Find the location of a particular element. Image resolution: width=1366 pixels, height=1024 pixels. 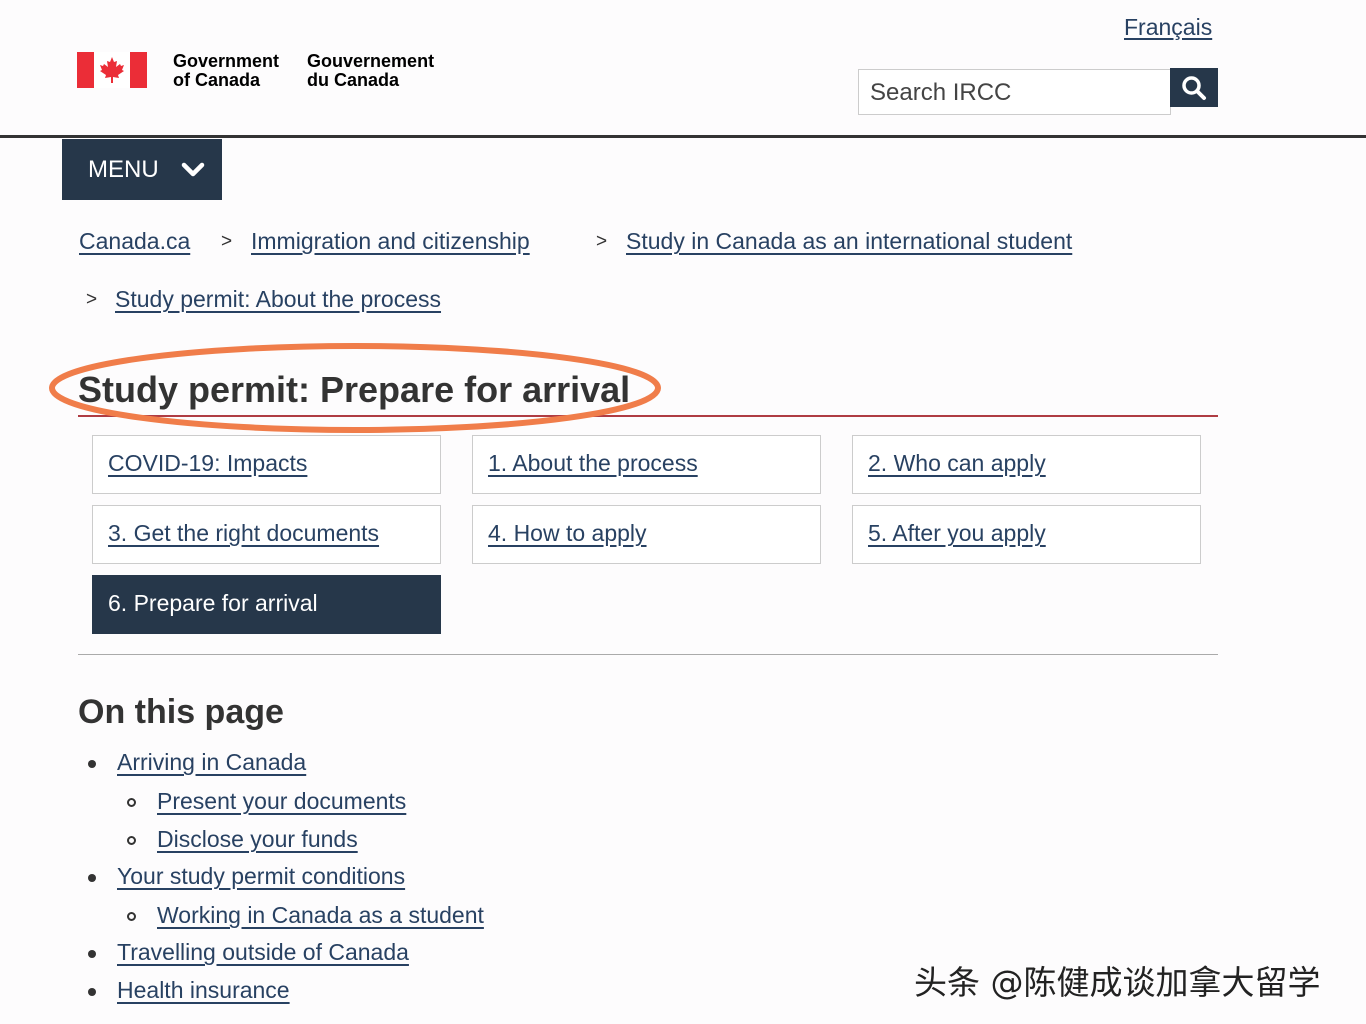

toc-link-working-student: Working in Canada as a student is located at coordinates (320, 915).